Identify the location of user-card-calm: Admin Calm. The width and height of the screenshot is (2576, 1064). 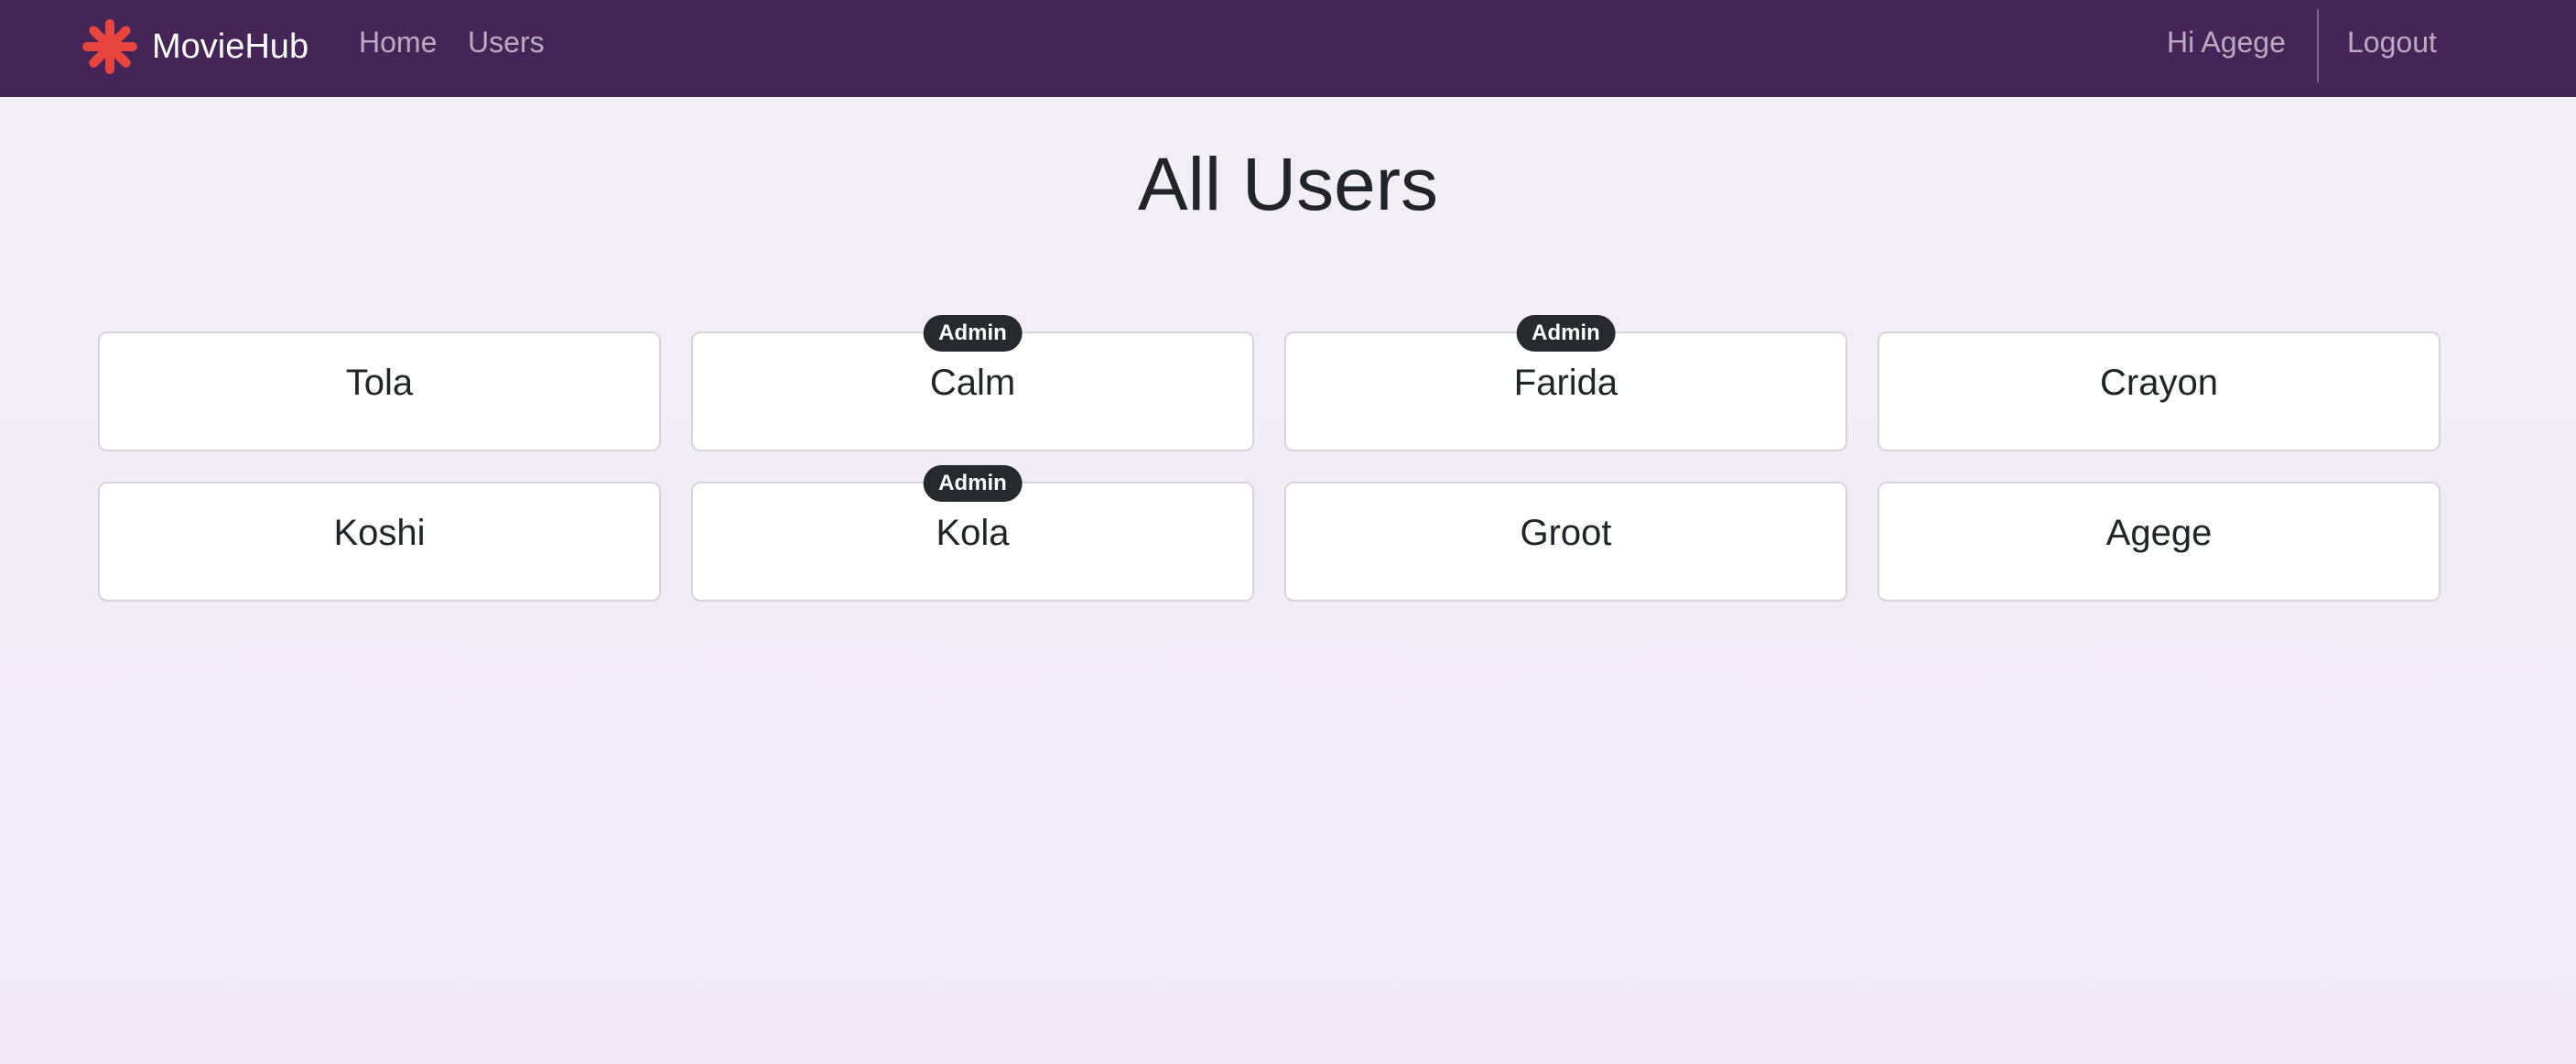
(973, 383).